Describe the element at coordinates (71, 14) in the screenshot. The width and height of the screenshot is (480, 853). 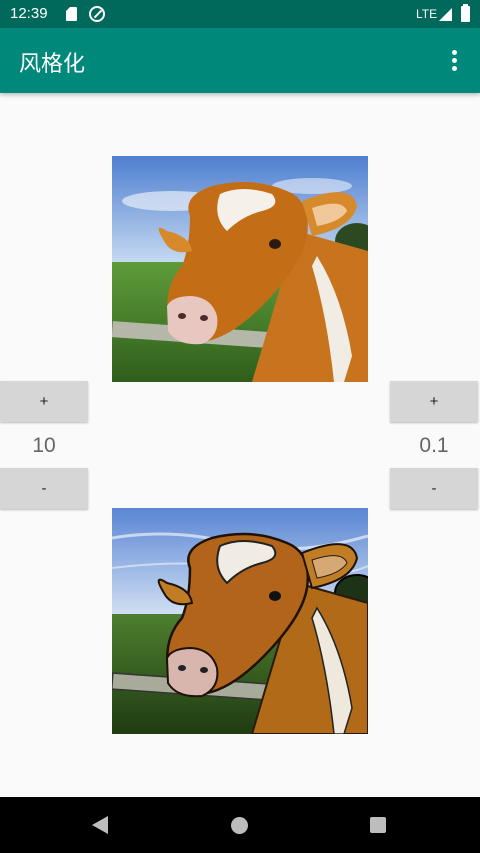
I see `sd-card-icon` at that location.